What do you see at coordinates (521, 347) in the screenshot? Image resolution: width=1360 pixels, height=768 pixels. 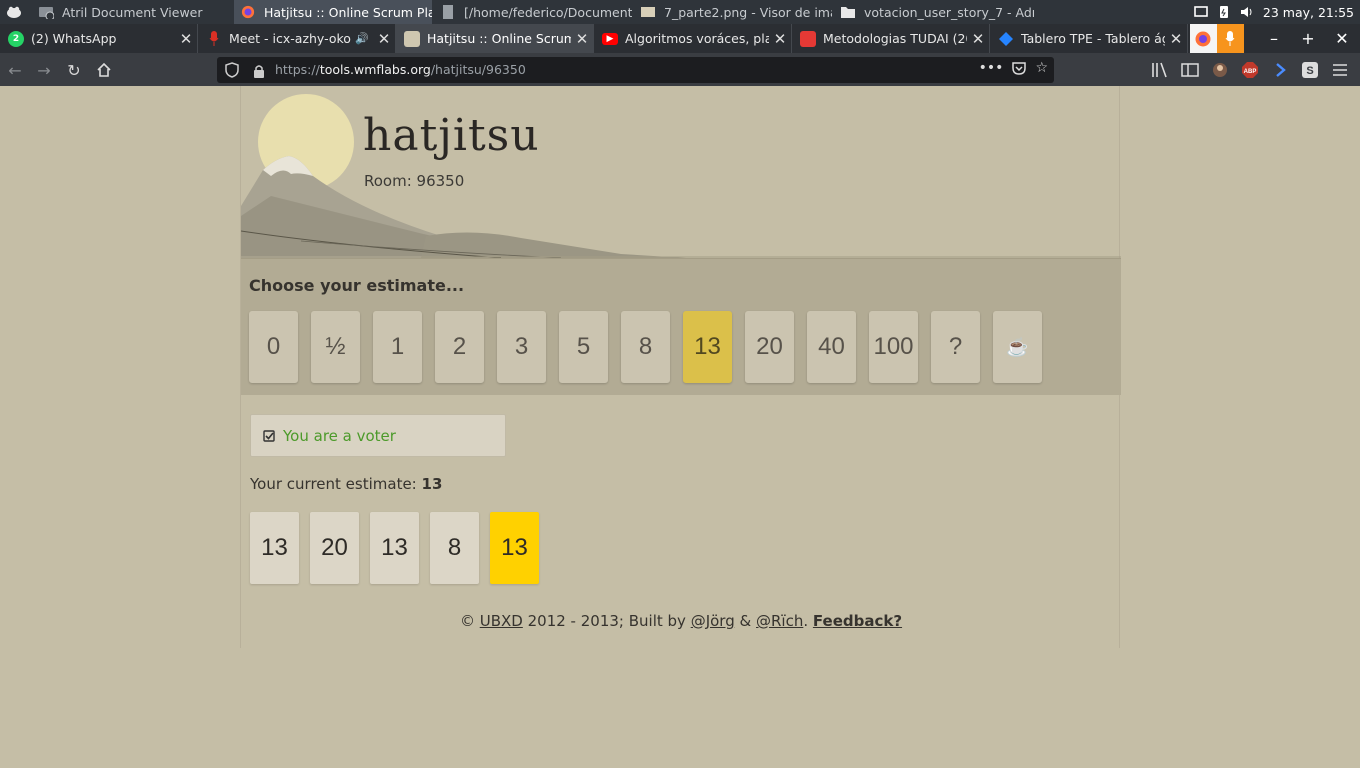 I see `estimate-card: 3` at bounding box center [521, 347].